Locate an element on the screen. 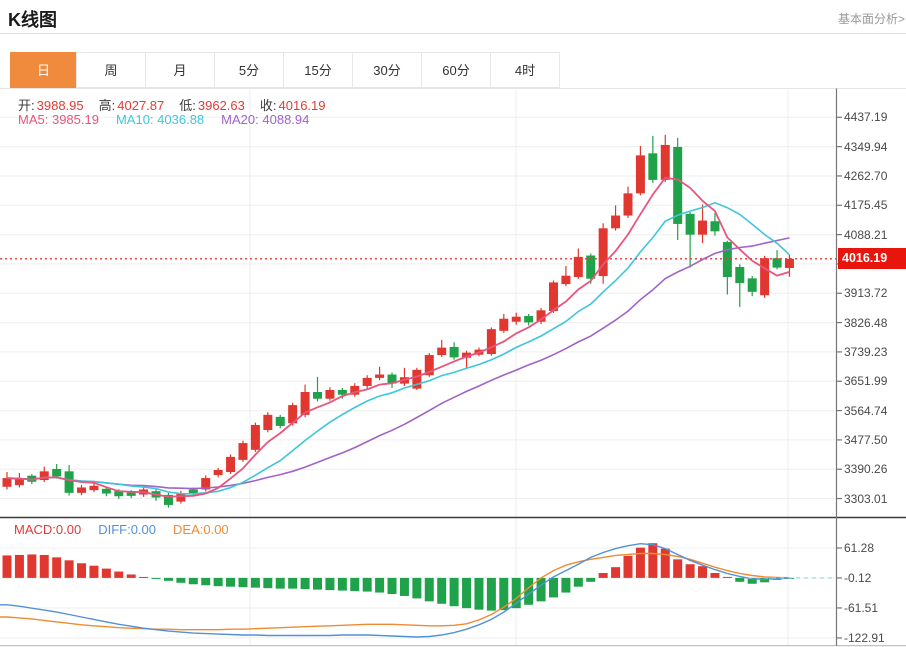 This screenshot has width=906, height=647. diff-value: DIFF:0.00 is located at coordinates (127, 529).